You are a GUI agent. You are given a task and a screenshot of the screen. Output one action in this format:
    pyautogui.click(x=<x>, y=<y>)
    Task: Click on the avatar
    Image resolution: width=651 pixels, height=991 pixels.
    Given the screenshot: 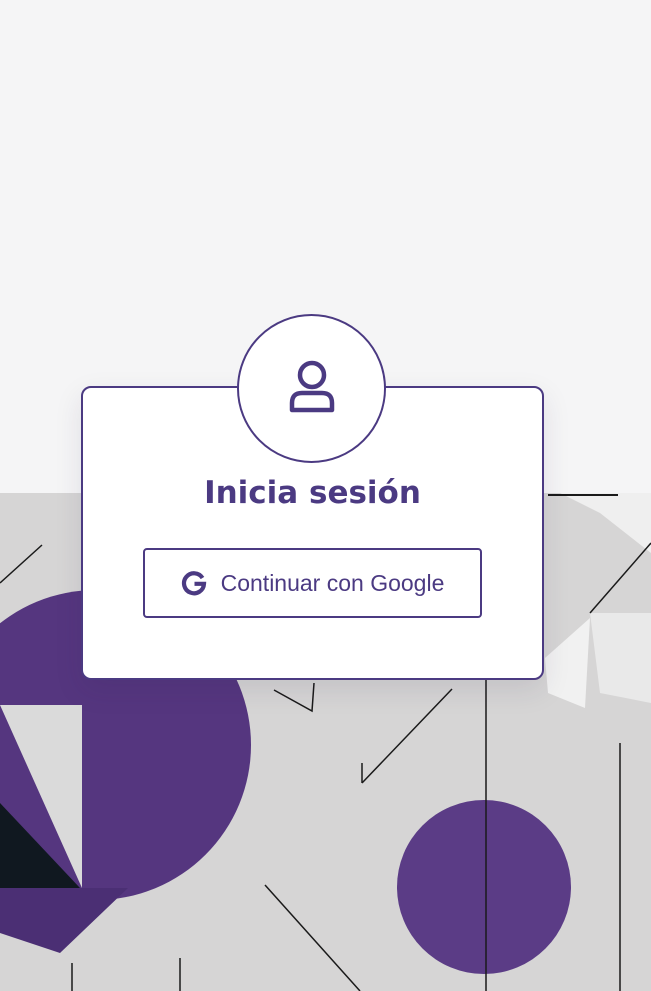 What is the action you would take?
    pyautogui.click(x=311, y=388)
    